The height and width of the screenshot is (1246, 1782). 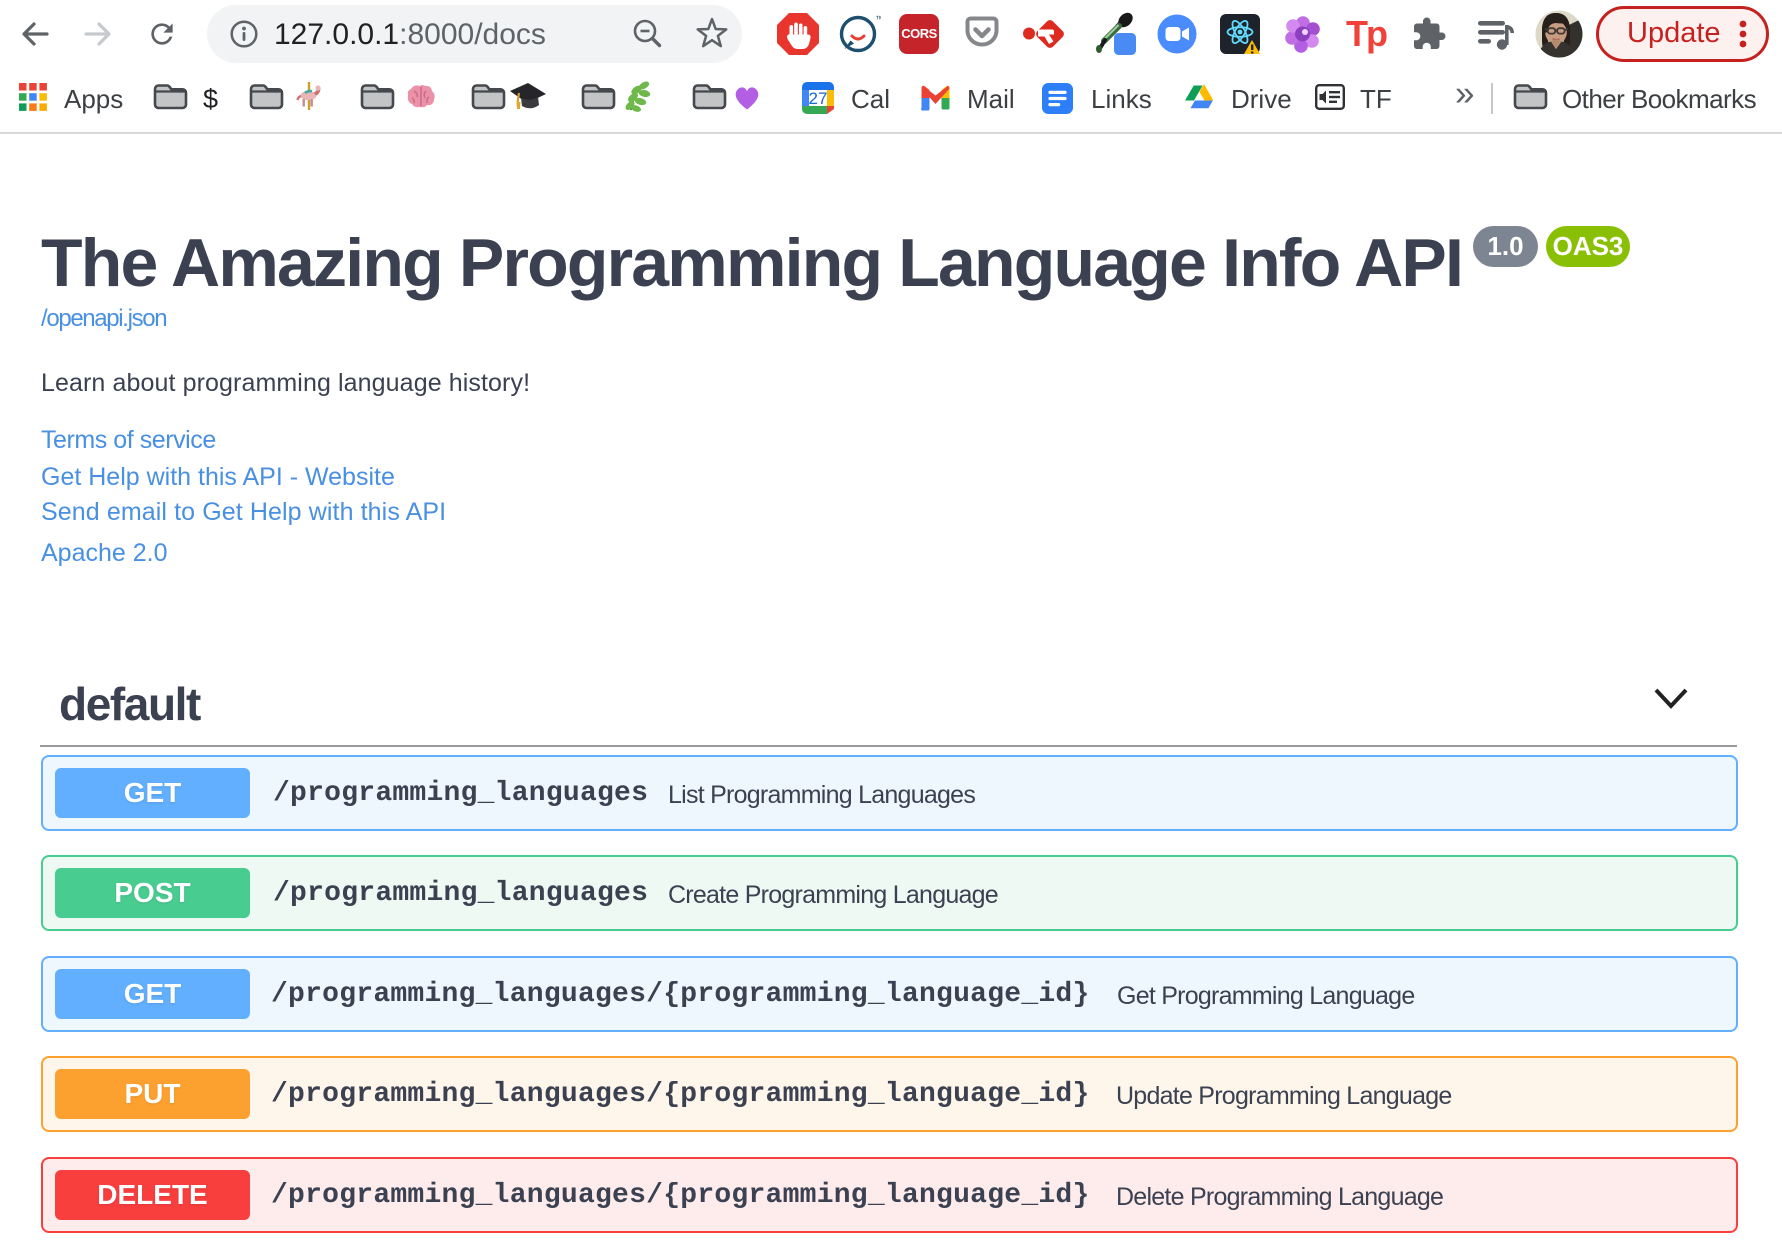 What do you see at coordinates (878, 19) in the screenshot?
I see `svg-text: ™` at bounding box center [878, 19].